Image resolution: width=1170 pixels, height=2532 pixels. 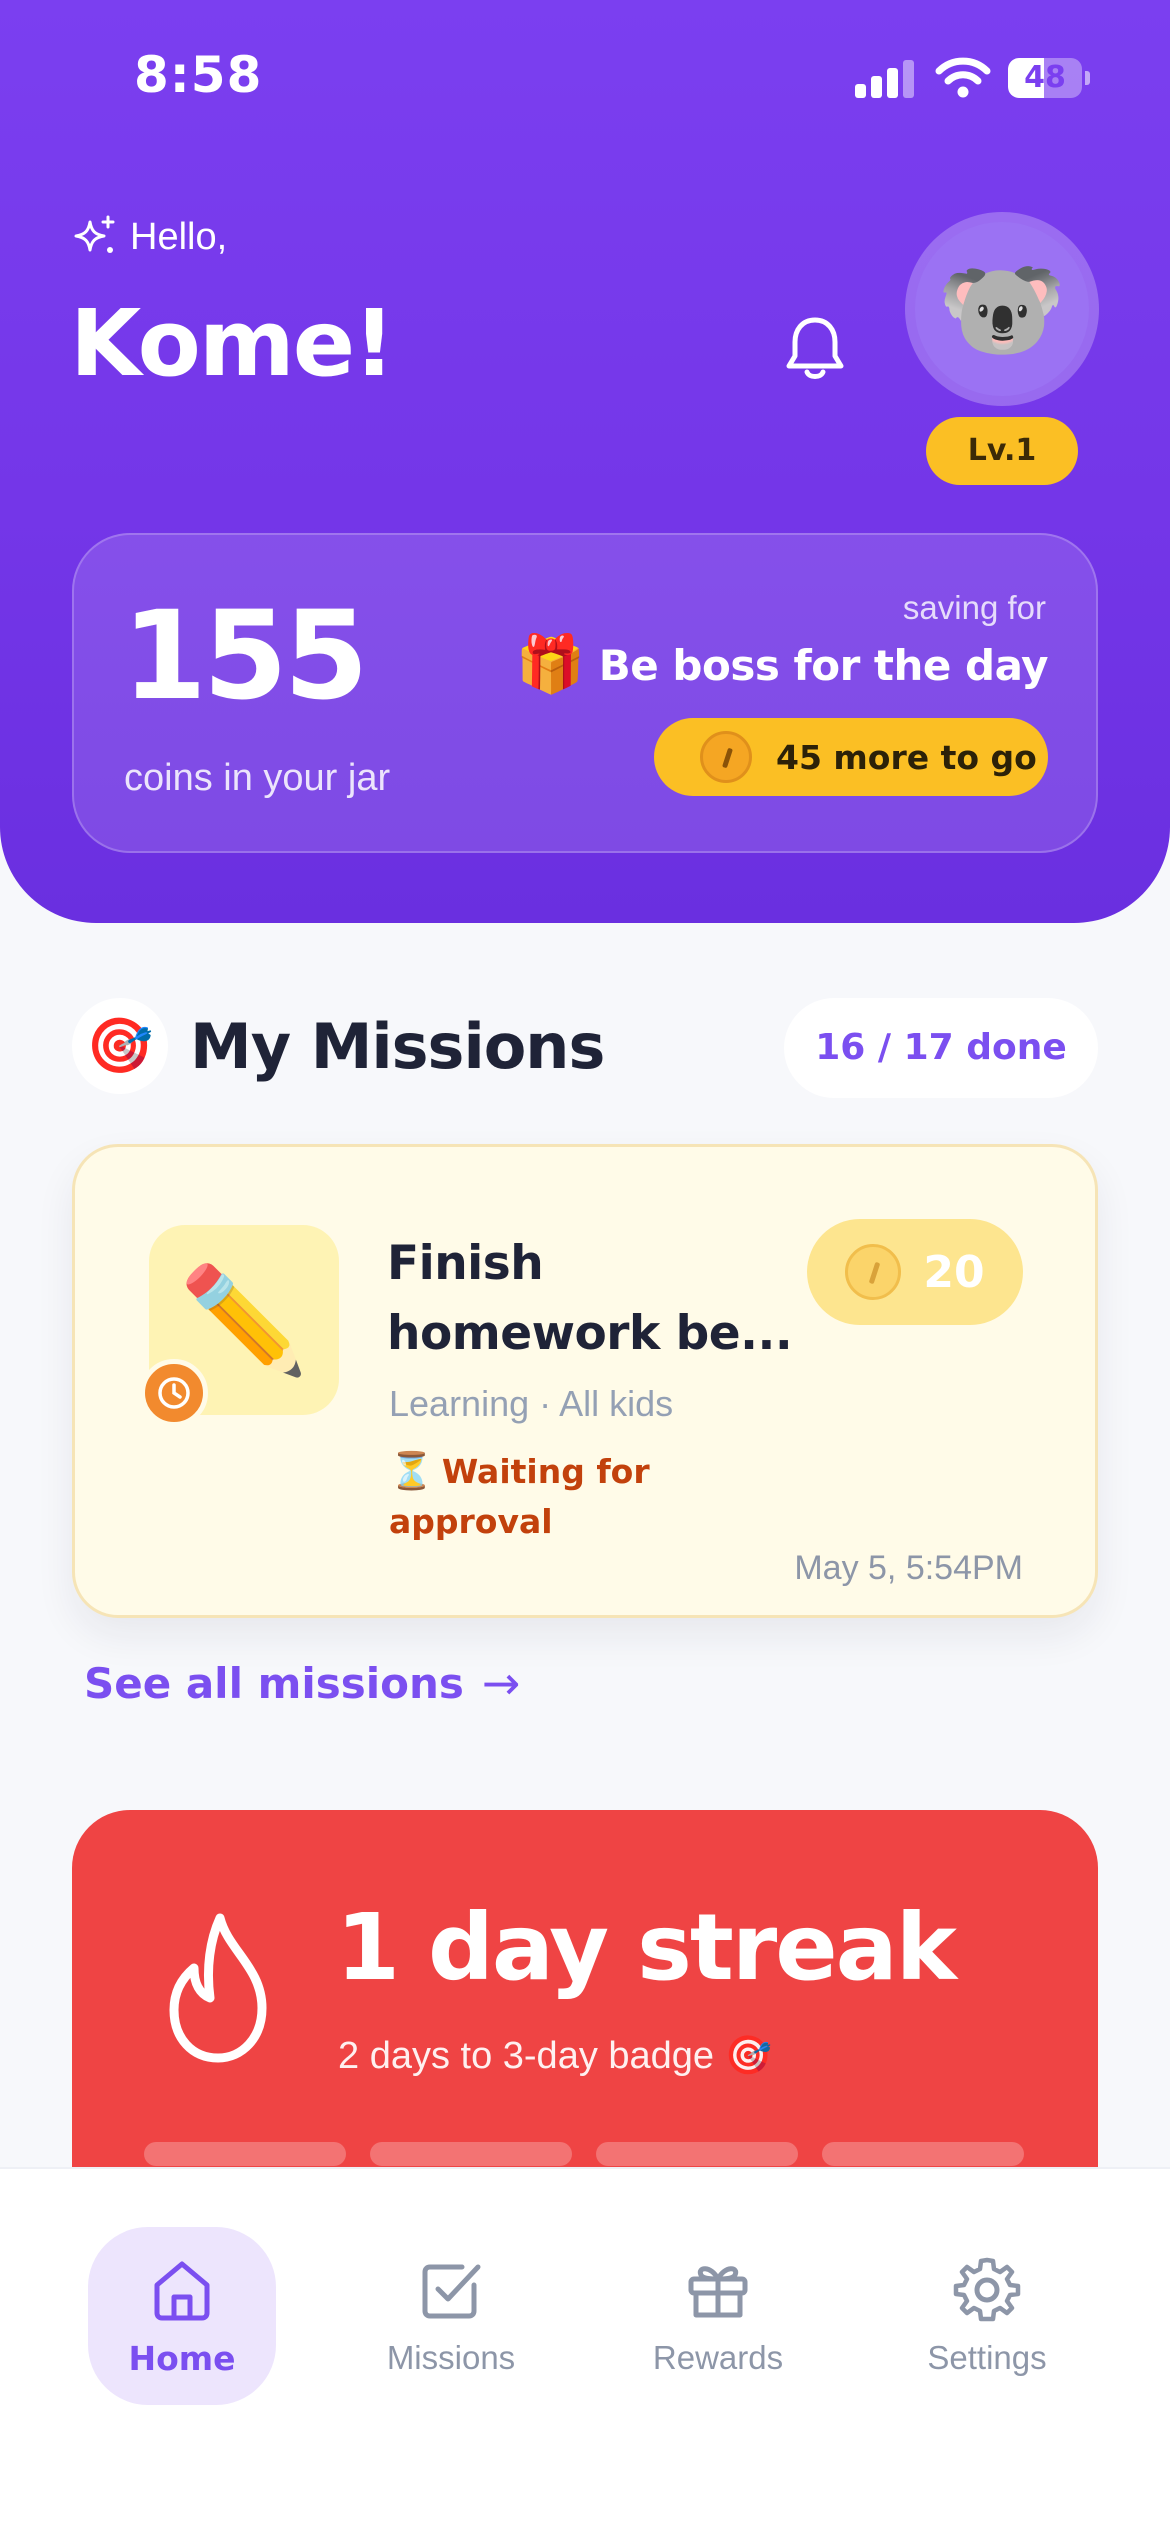 I want to click on tab-bar: Home Missions Rewards Settings, so click(x=585, y=2349).